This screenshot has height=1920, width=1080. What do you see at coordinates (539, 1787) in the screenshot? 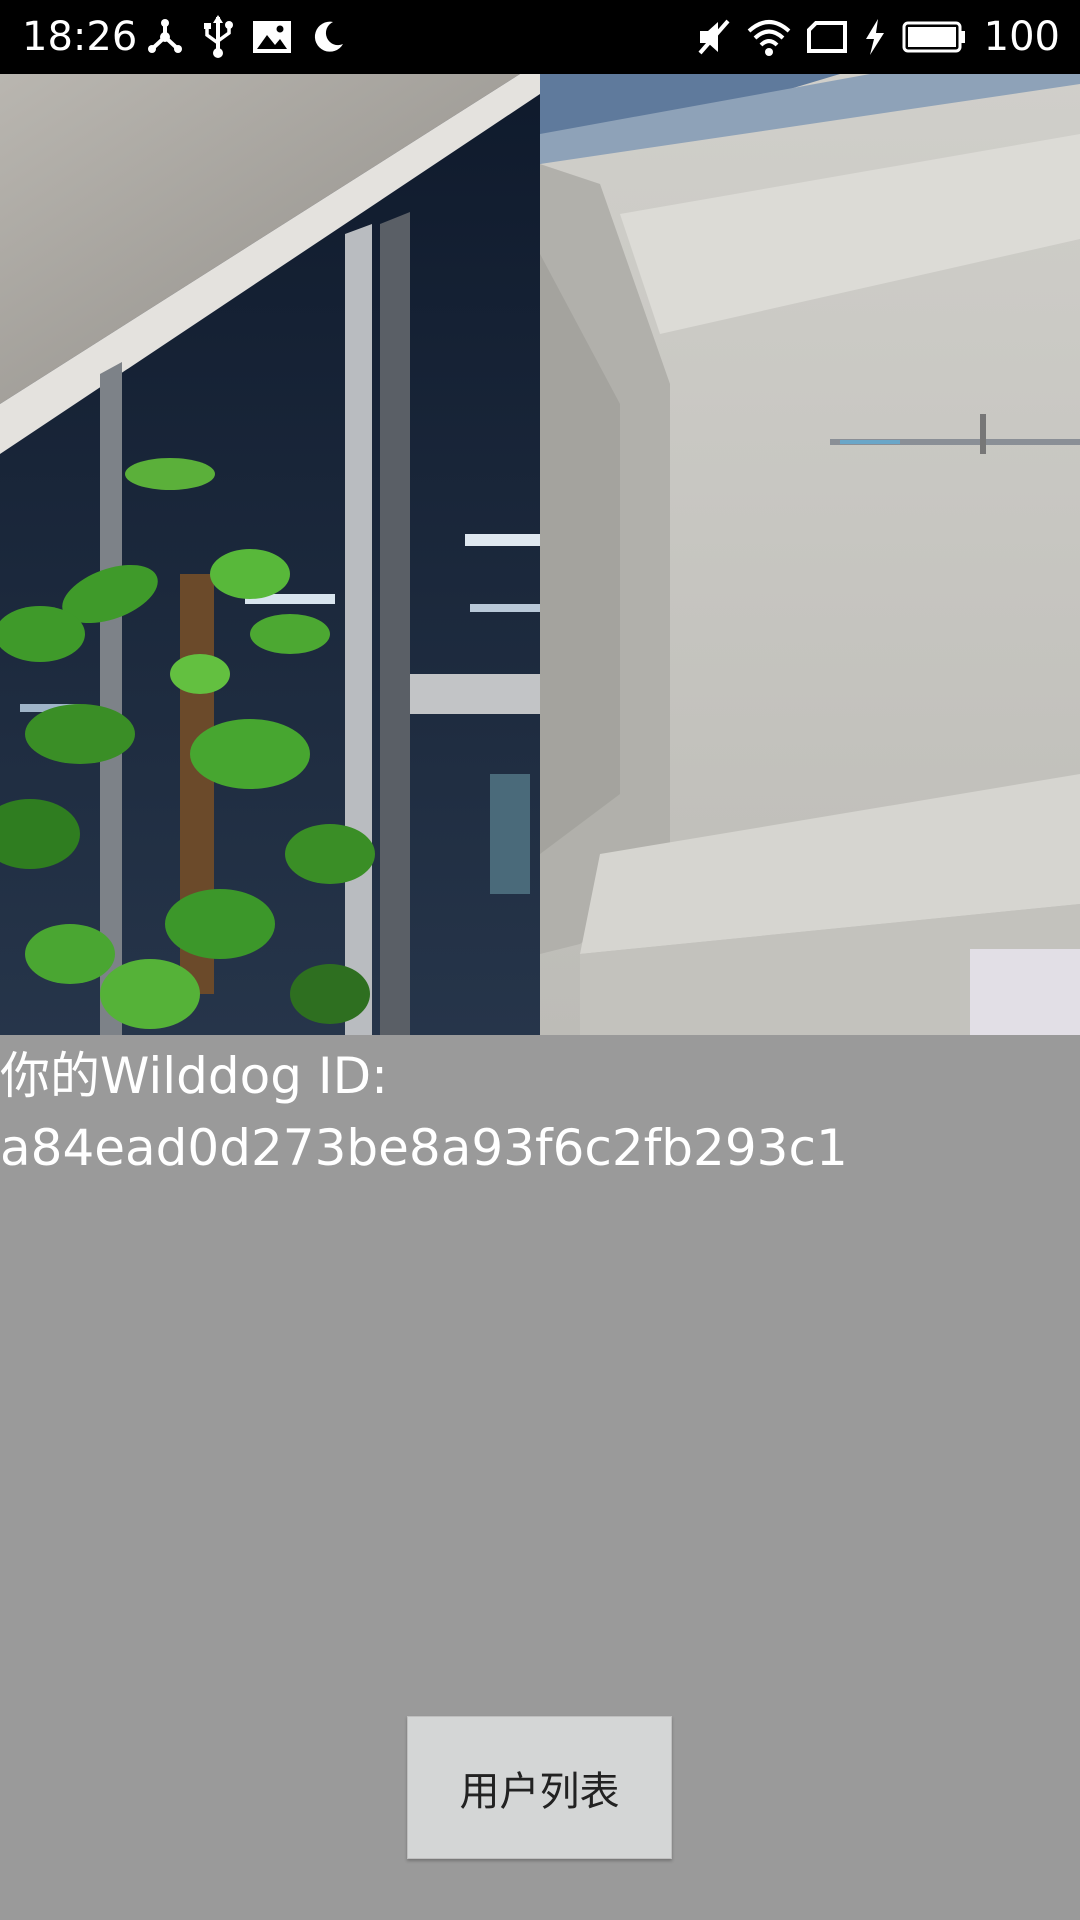
I see `user-list-button: 用户列表` at bounding box center [539, 1787].